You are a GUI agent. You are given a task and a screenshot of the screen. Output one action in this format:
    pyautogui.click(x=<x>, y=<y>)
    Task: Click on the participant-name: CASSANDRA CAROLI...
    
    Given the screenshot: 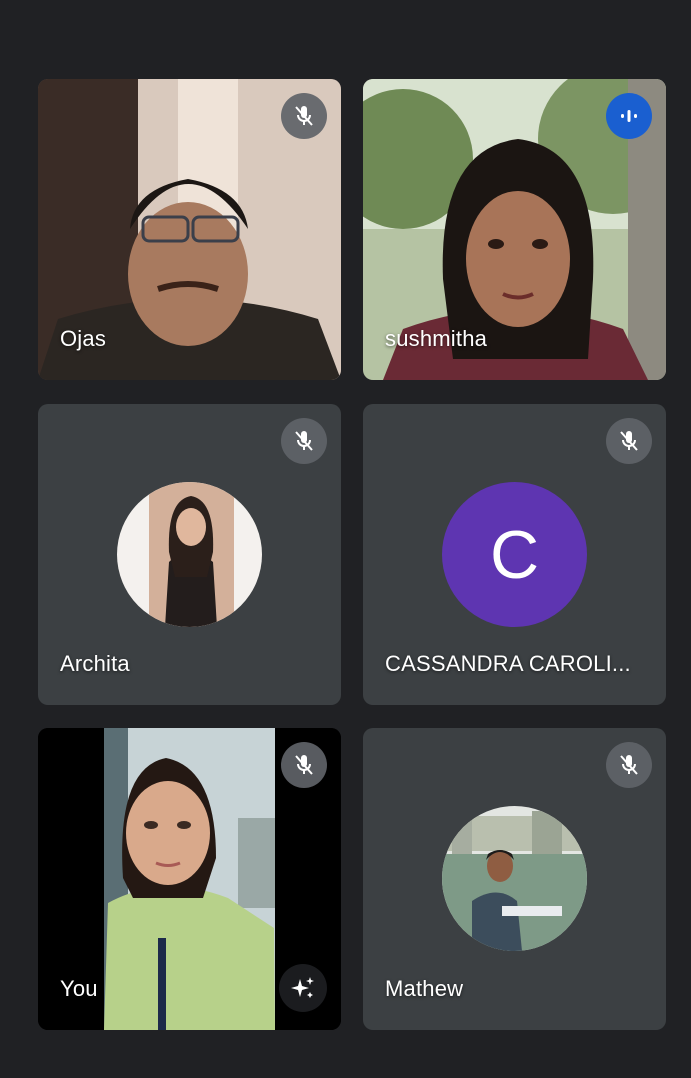 What is the action you would take?
    pyautogui.click(x=508, y=663)
    